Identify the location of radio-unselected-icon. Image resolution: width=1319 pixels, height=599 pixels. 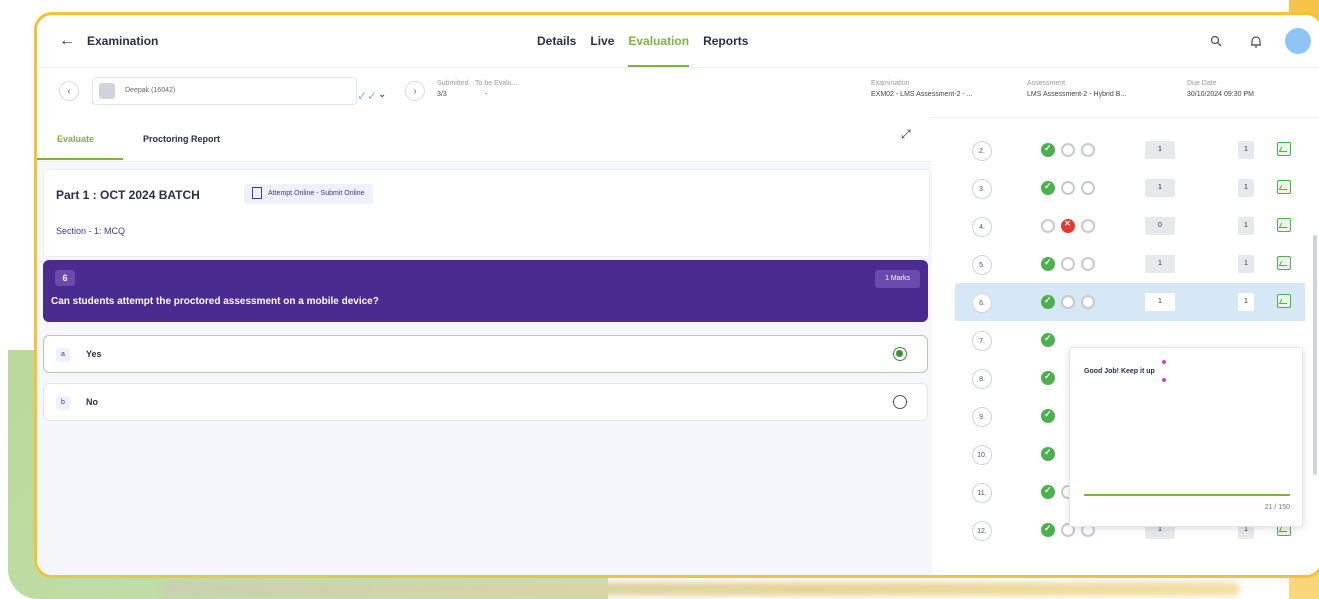
(900, 402).